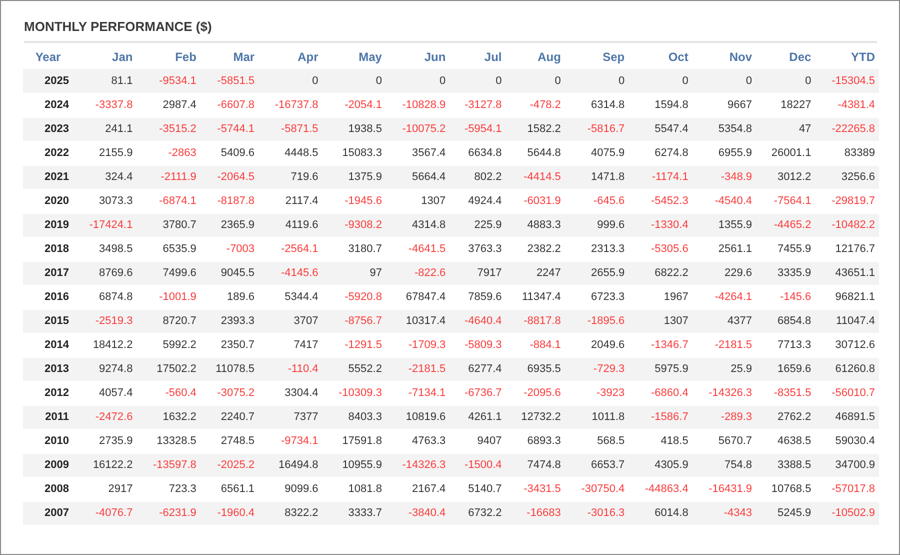 The image size is (900, 555). Describe the element at coordinates (105, 105) in the screenshot. I see `table-cell: -3337.8` at that location.